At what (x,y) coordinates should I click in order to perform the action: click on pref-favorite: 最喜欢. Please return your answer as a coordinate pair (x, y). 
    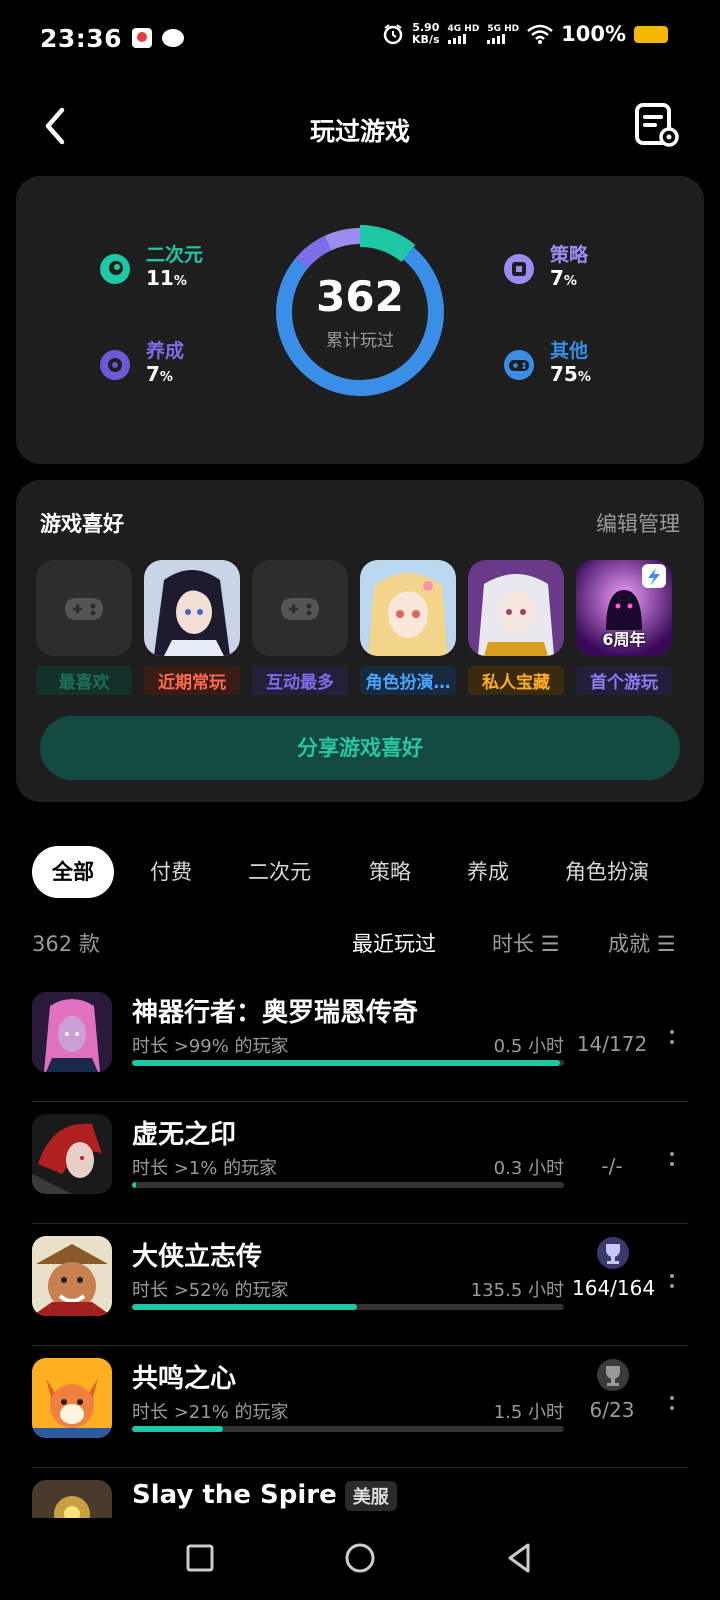
    Looking at the image, I should click on (84, 627).